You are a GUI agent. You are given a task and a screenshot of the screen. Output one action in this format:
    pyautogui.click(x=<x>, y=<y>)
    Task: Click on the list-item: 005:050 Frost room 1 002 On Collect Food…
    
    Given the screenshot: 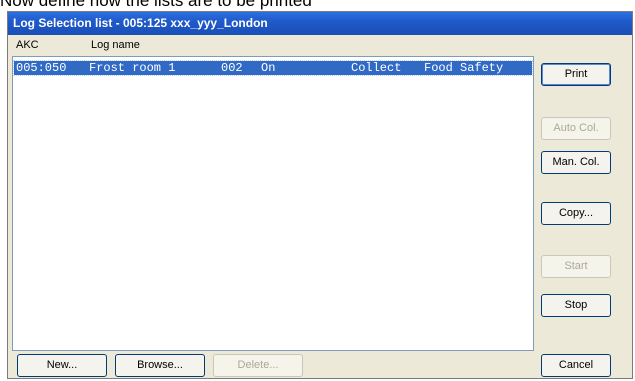 What is the action you would take?
    pyautogui.click(x=273, y=68)
    